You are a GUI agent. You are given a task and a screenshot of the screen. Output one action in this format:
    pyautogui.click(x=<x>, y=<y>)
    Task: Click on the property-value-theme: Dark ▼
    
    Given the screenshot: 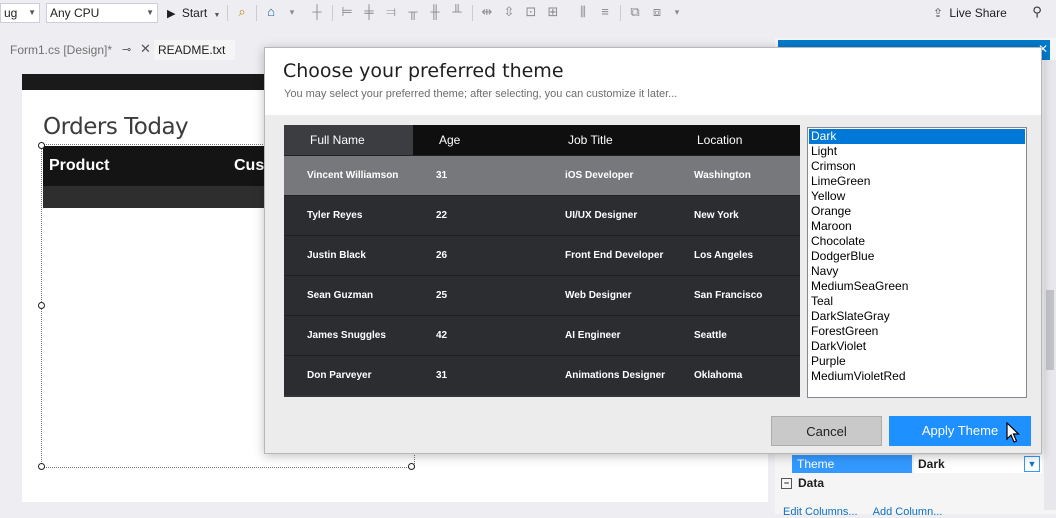 What is the action you would take?
    pyautogui.click(x=978, y=464)
    